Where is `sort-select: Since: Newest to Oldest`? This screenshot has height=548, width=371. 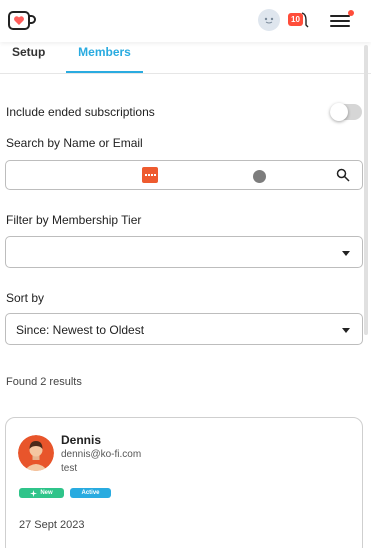
sort-select: Since: Newest to Oldest is located at coordinates (184, 329).